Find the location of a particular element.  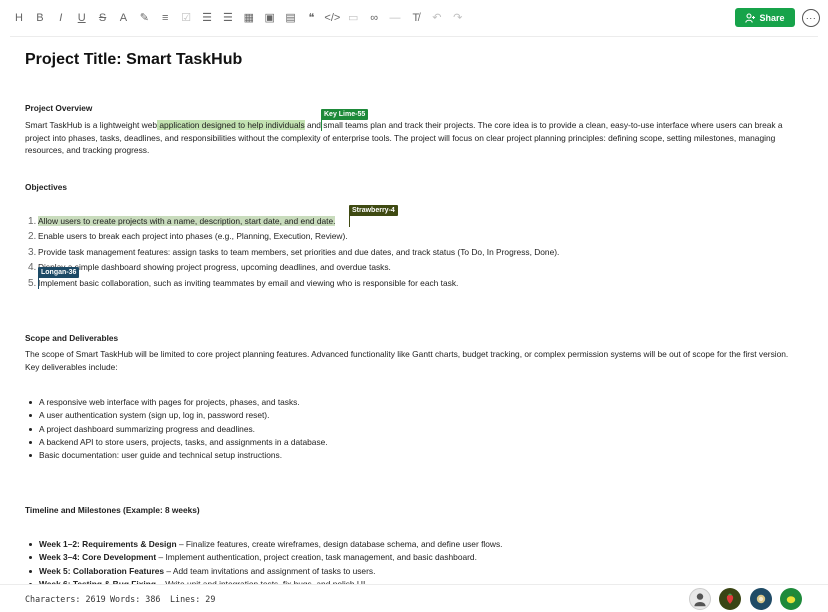

collaborator-tag-key-lime: Key Lime-55 is located at coordinates (345, 114).